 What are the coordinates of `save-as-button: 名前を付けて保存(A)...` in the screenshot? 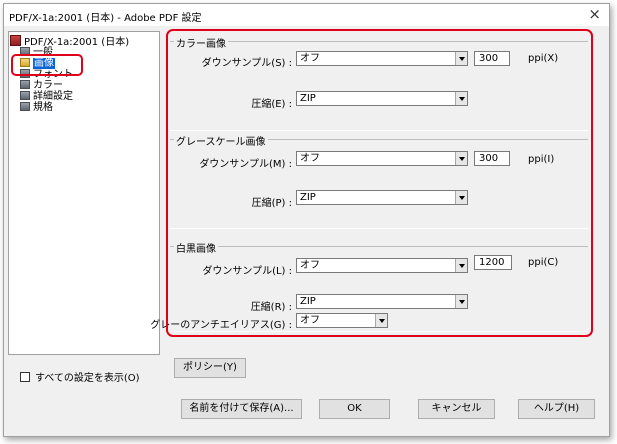 It's located at (241, 409).